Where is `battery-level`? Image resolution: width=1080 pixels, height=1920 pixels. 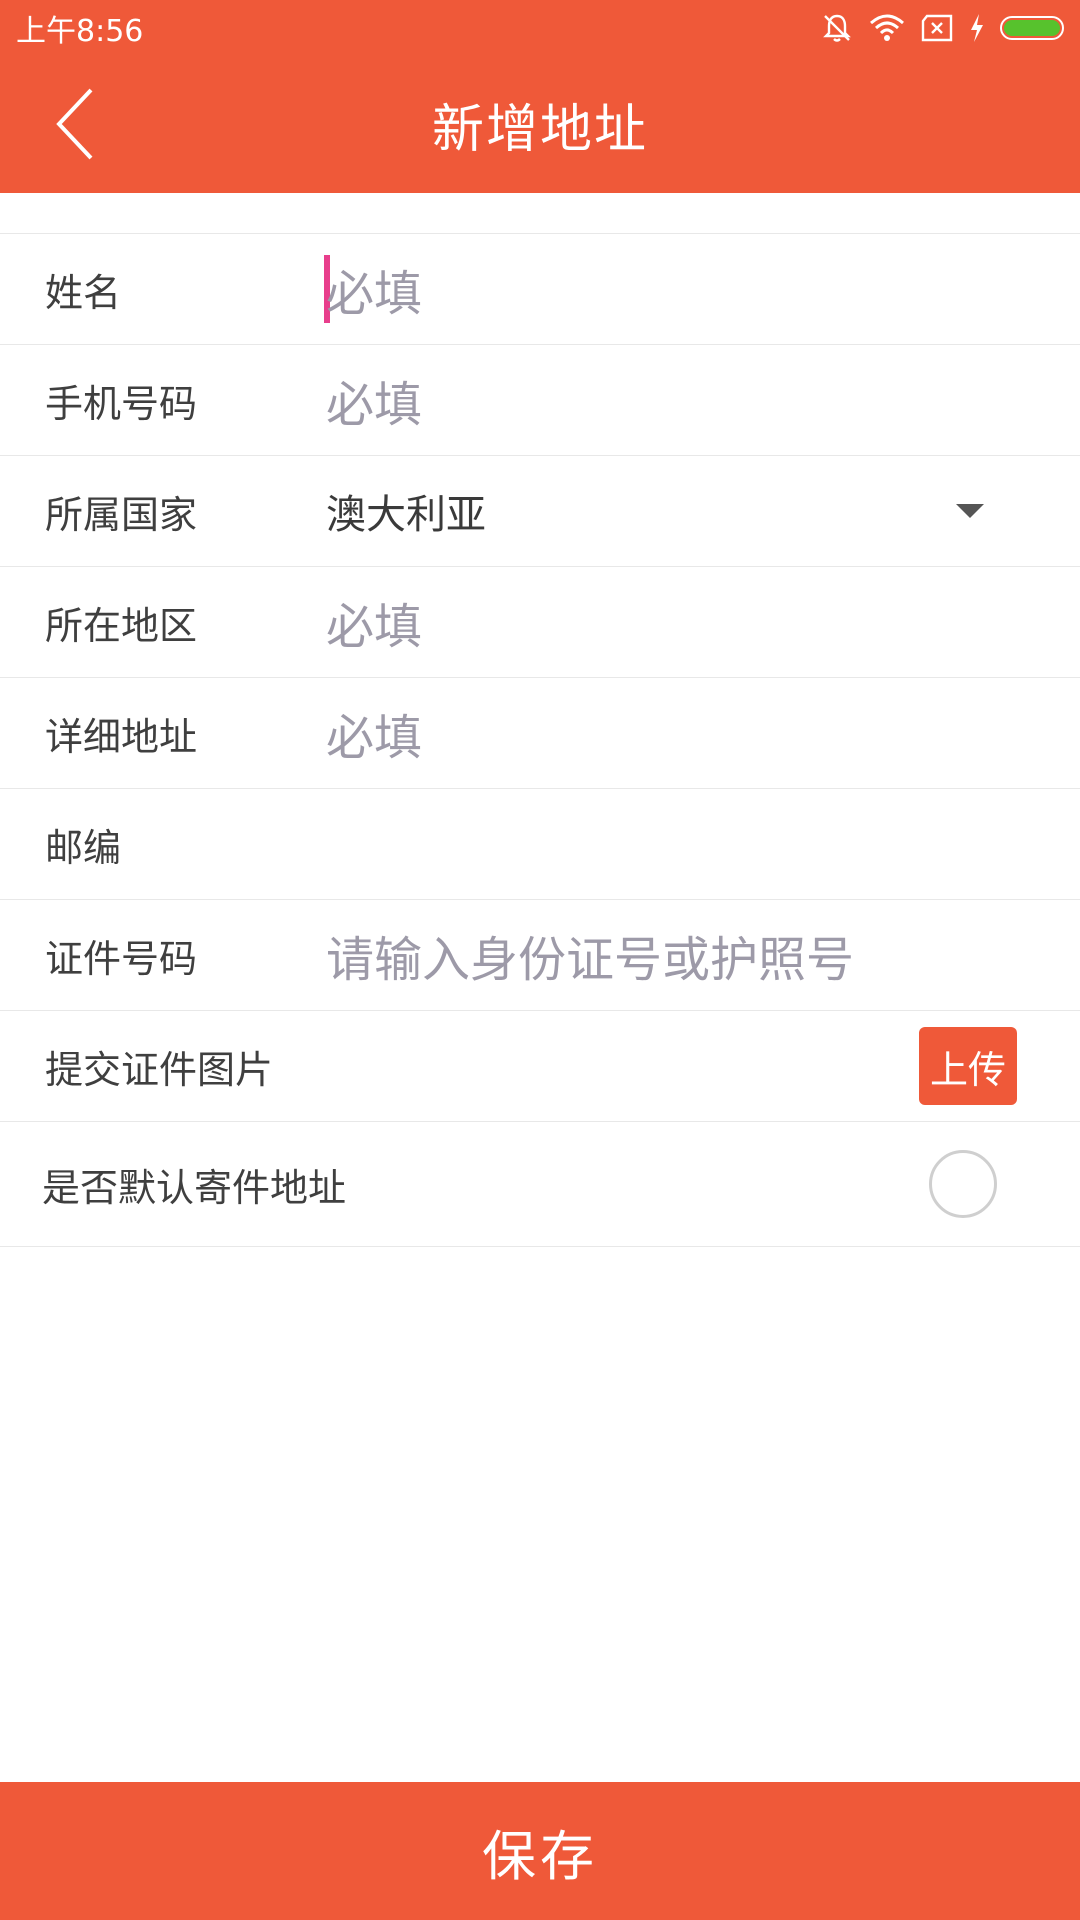
battery-level is located at coordinates (1032, 27).